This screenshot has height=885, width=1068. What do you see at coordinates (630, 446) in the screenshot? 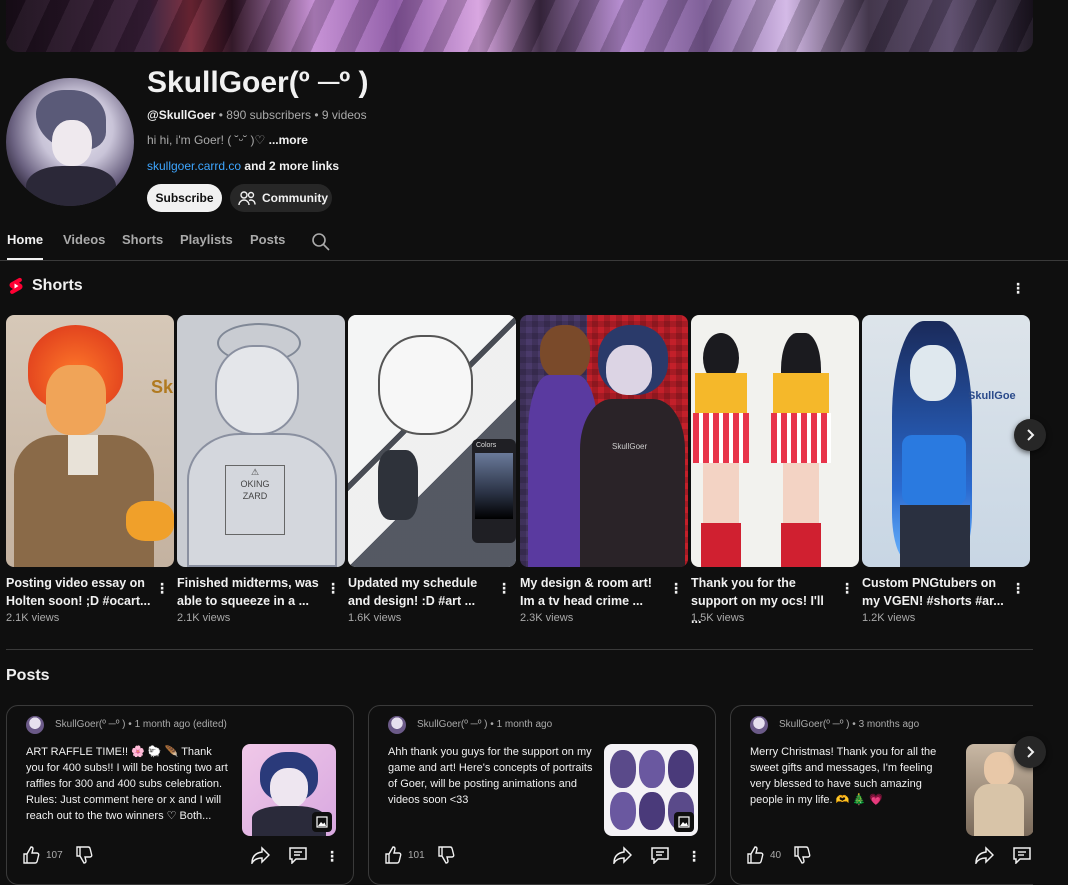
I see `thumbnail-text: SkullGoer` at bounding box center [630, 446].